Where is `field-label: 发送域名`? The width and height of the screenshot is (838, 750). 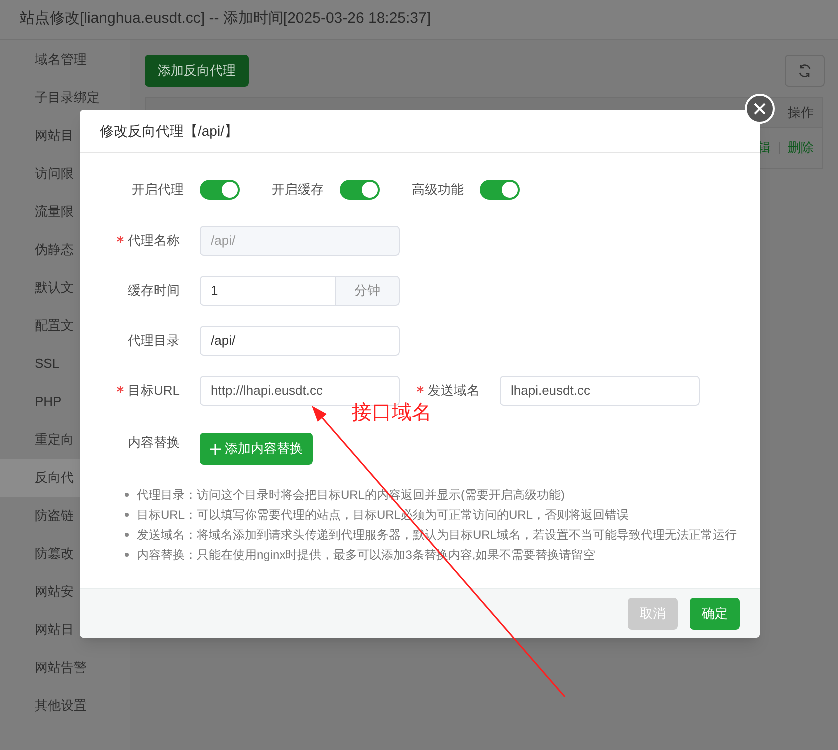
field-label: 发送域名 is located at coordinates (454, 391).